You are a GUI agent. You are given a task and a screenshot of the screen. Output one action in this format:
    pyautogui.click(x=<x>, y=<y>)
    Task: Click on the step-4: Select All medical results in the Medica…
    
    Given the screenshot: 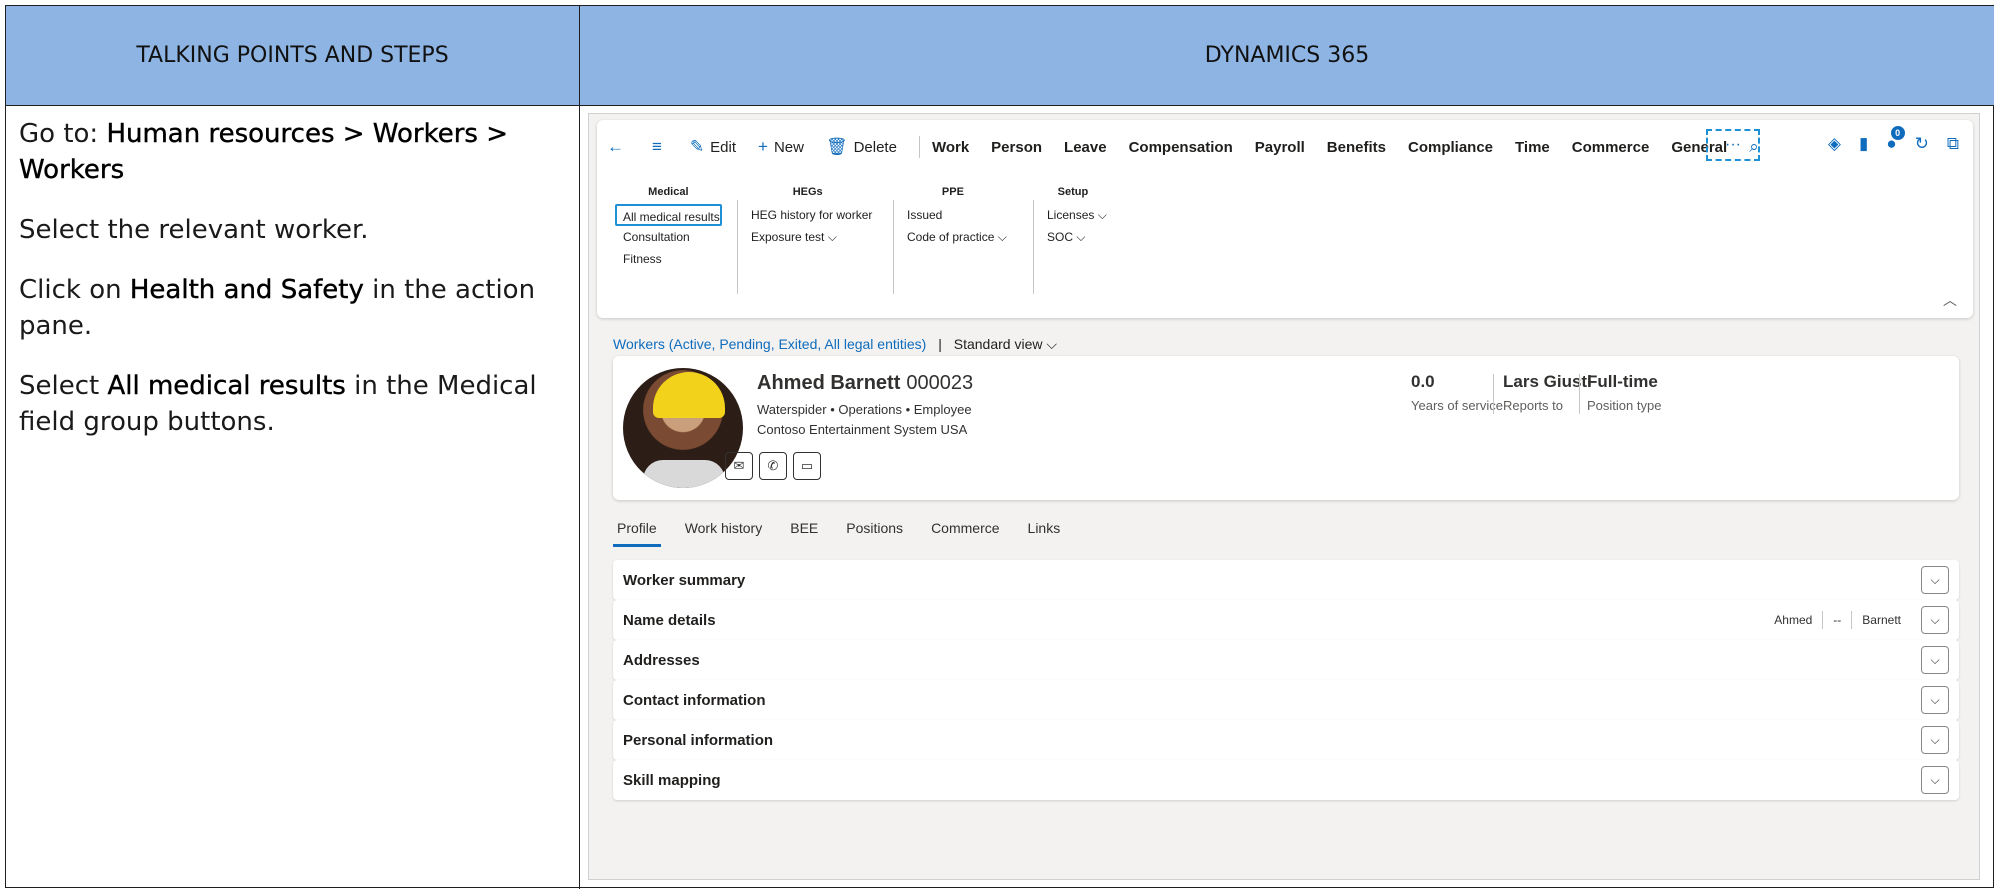 What is the action you would take?
    pyautogui.click(x=294, y=404)
    